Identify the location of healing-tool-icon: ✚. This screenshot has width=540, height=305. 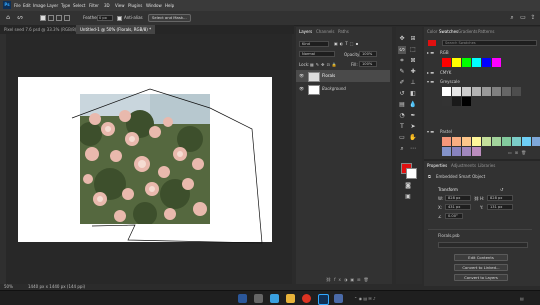
(413, 72).